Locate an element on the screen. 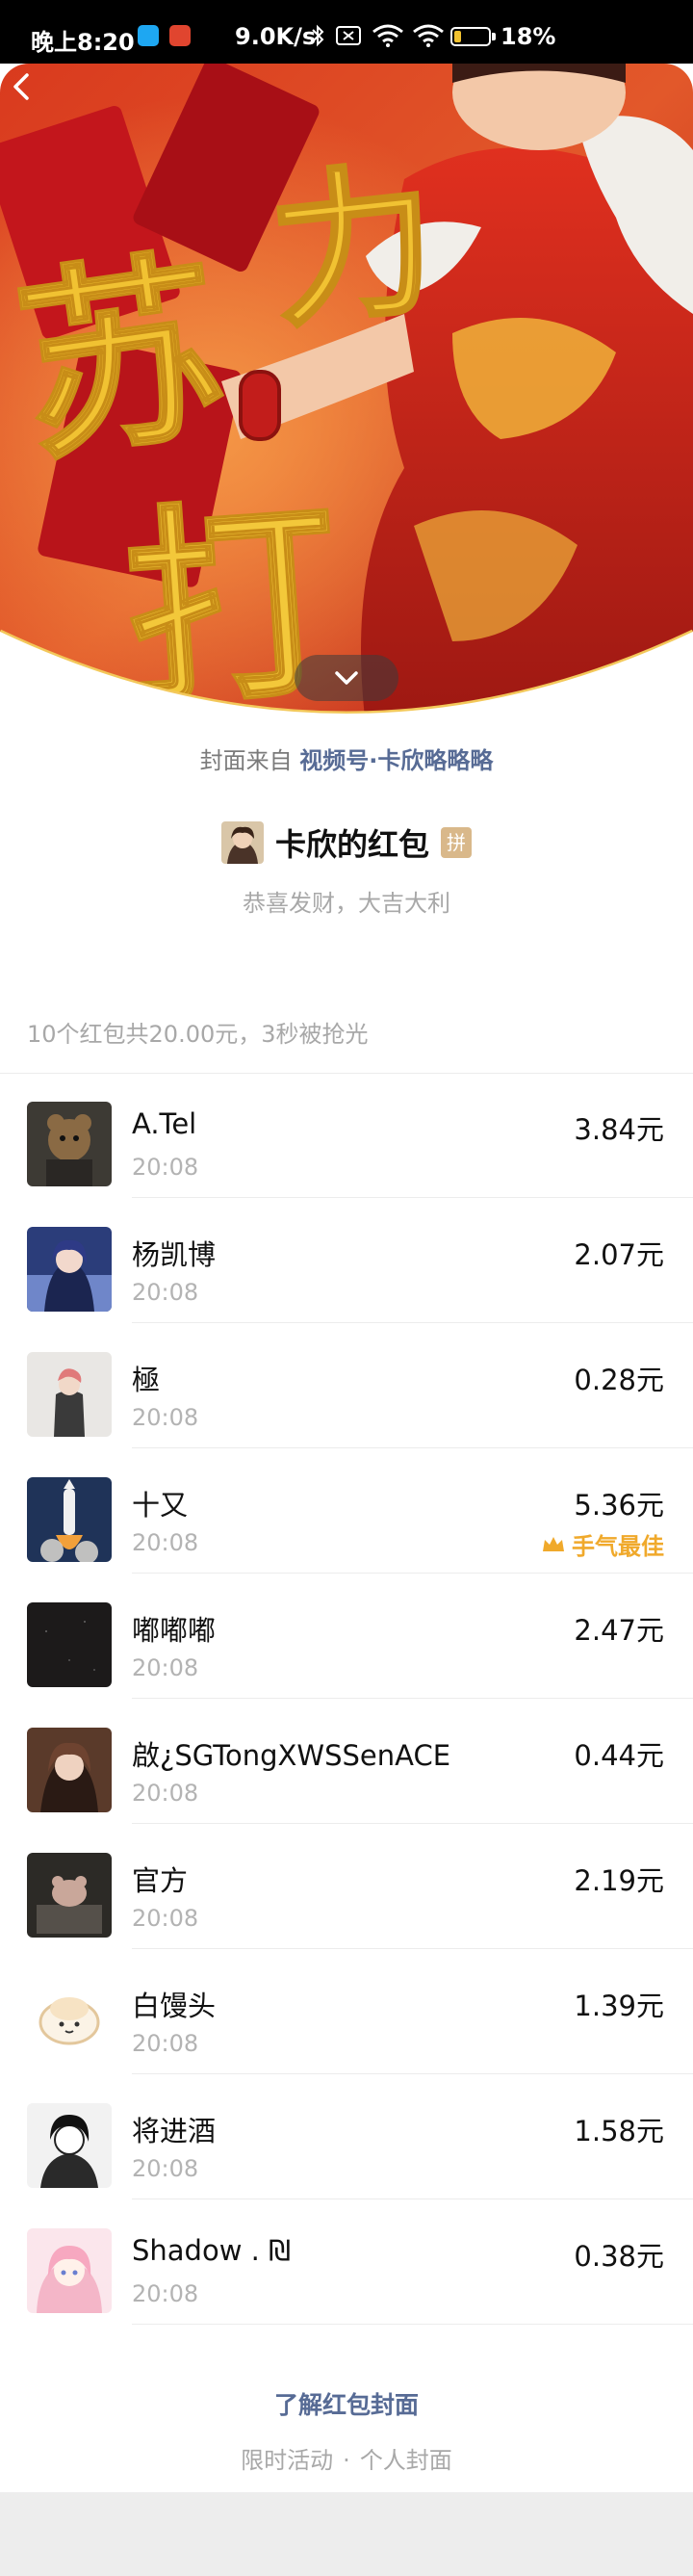 Image resolution: width=693 pixels, height=2576 pixels. received-amount: 1.58元 is located at coordinates (619, 2131).